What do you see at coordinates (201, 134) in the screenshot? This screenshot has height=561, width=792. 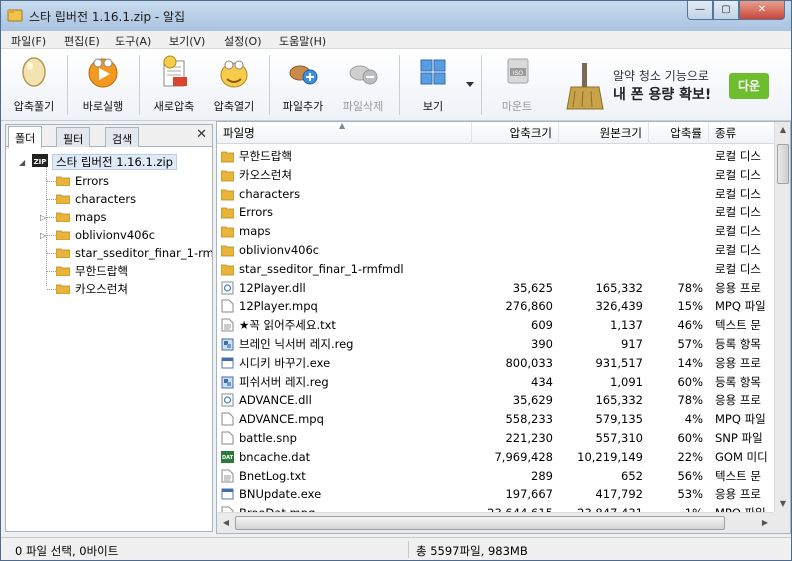 I see `panel-close-icon: ✕` at bounding box center [201, 134].